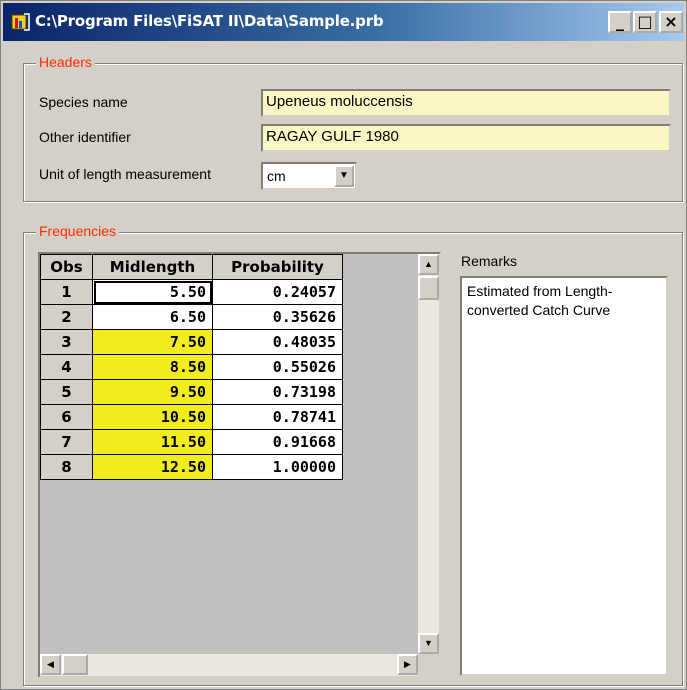 Image resolution: width=687 pixels, height=690 pixels. I want to click on row-header-cell: 1, so click(66, 292).